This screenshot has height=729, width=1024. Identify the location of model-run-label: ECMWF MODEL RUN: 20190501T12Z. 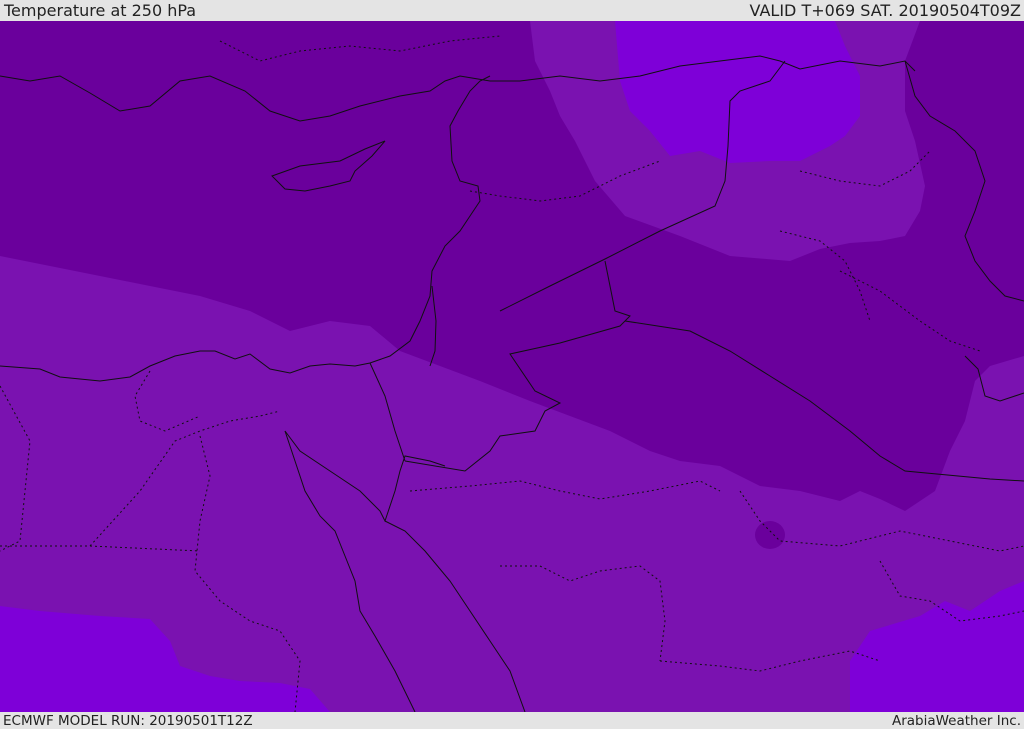
(128, 720).